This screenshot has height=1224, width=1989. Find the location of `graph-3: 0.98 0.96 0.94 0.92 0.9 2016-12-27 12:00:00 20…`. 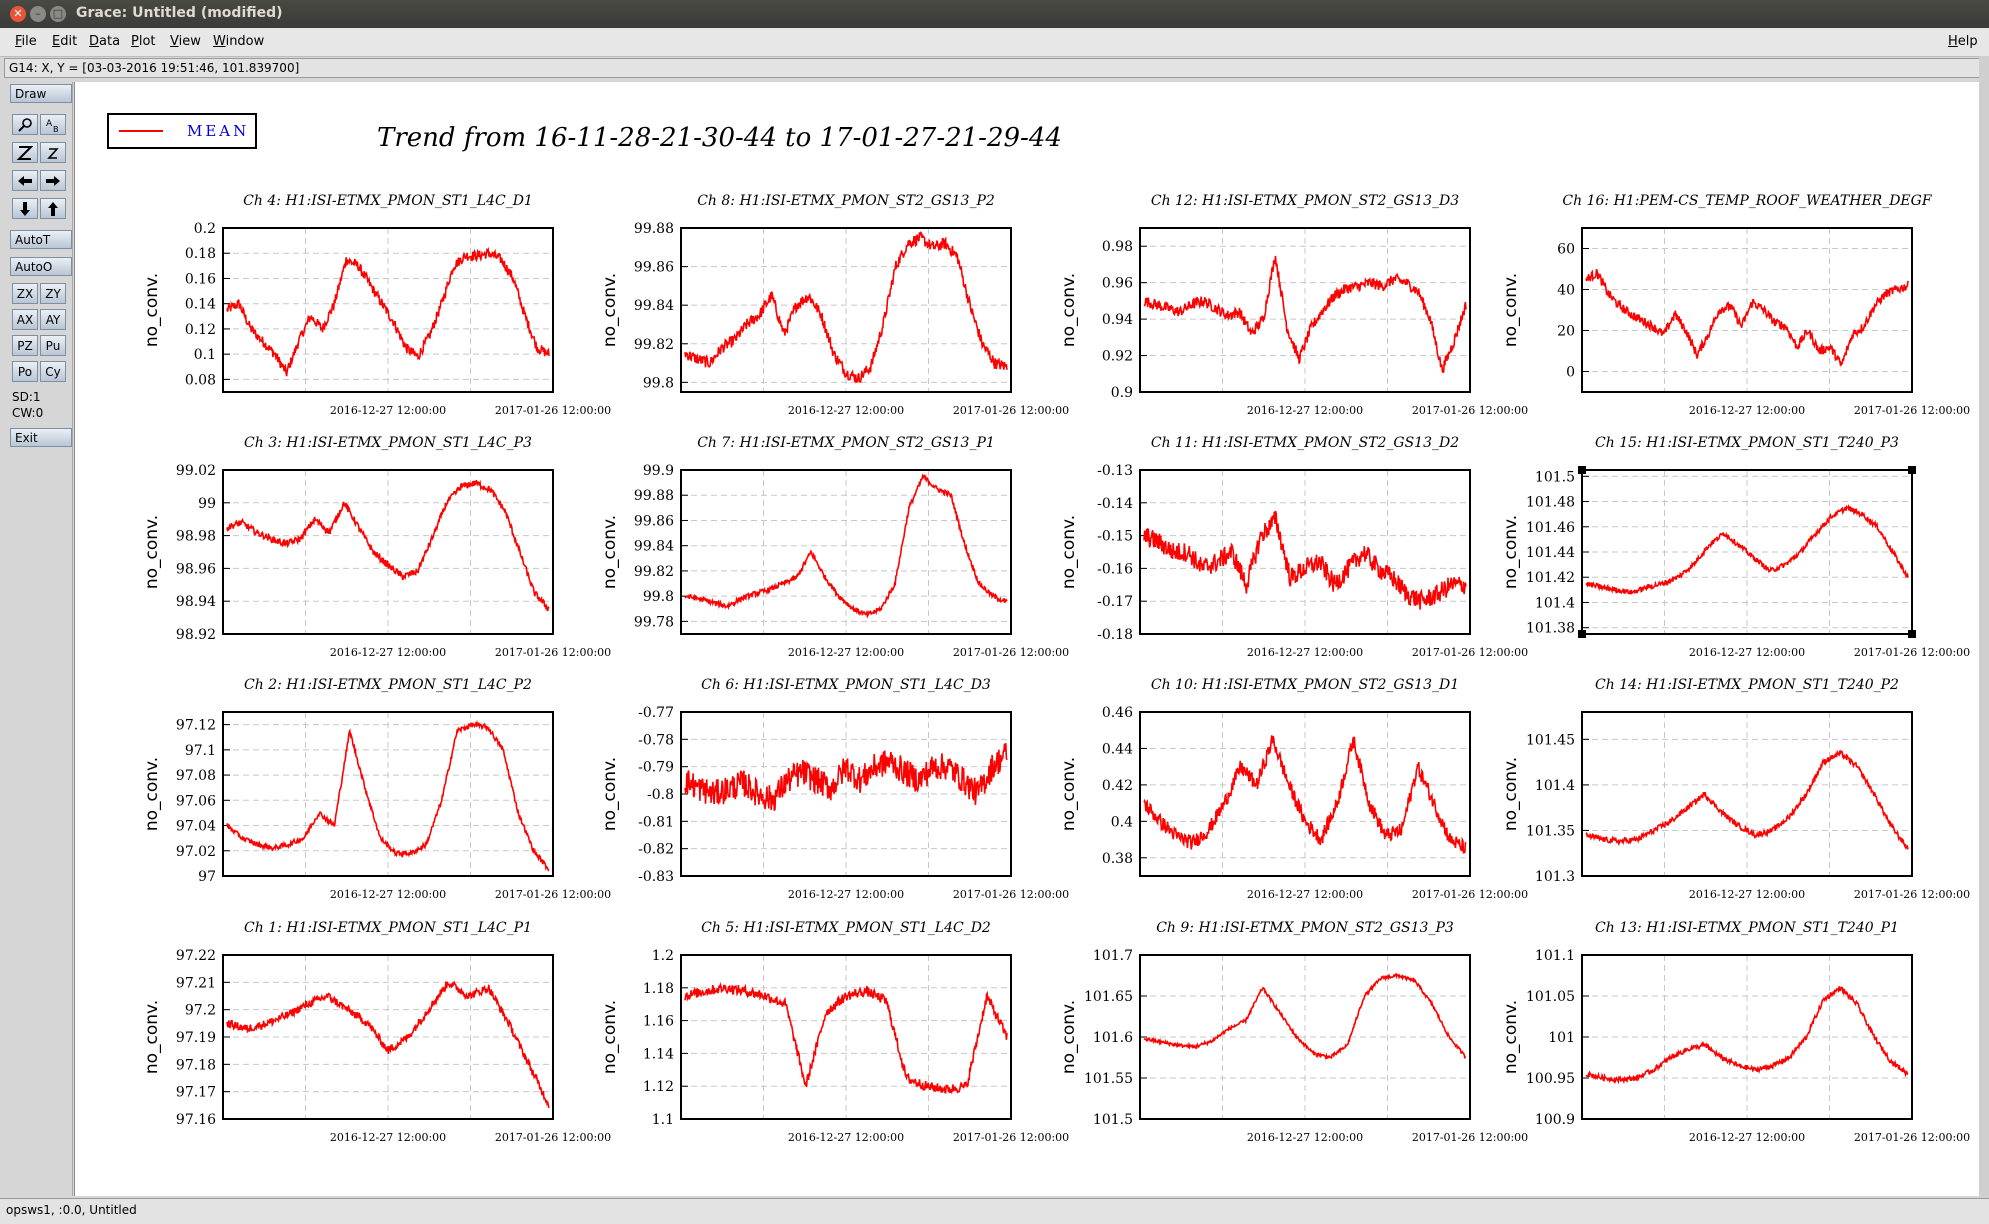

graph-3: 0.98 0.96 0.94 0.92 0.9 2016-12-27 12:00:00 20… is located at coordinates (1293, 305).